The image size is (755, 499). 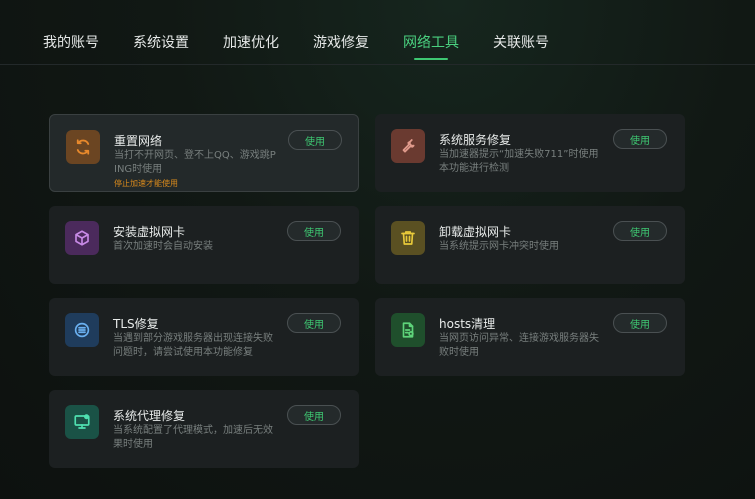 What do you see at coordinates (195, 162) in the screenshot?
I see `card-description: 当打不开网页、登不上QQ、游戏跳PING时使用` at bounding box center [195, 162].